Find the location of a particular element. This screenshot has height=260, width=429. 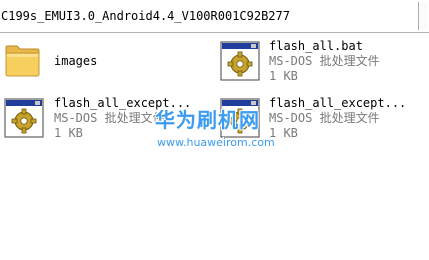

file-name: flash_all.bat is located at coordinates (316, 46).